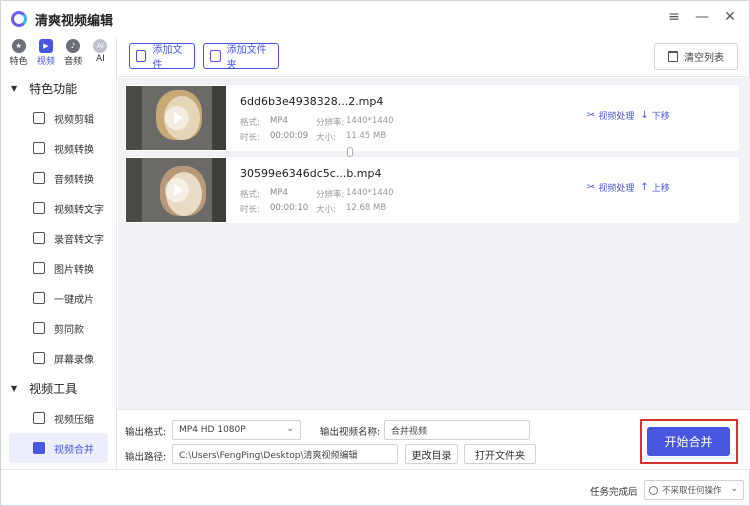 This screenshot has width=750, height=506. I want to click on menu-icon: ≡, so click(674, 17).